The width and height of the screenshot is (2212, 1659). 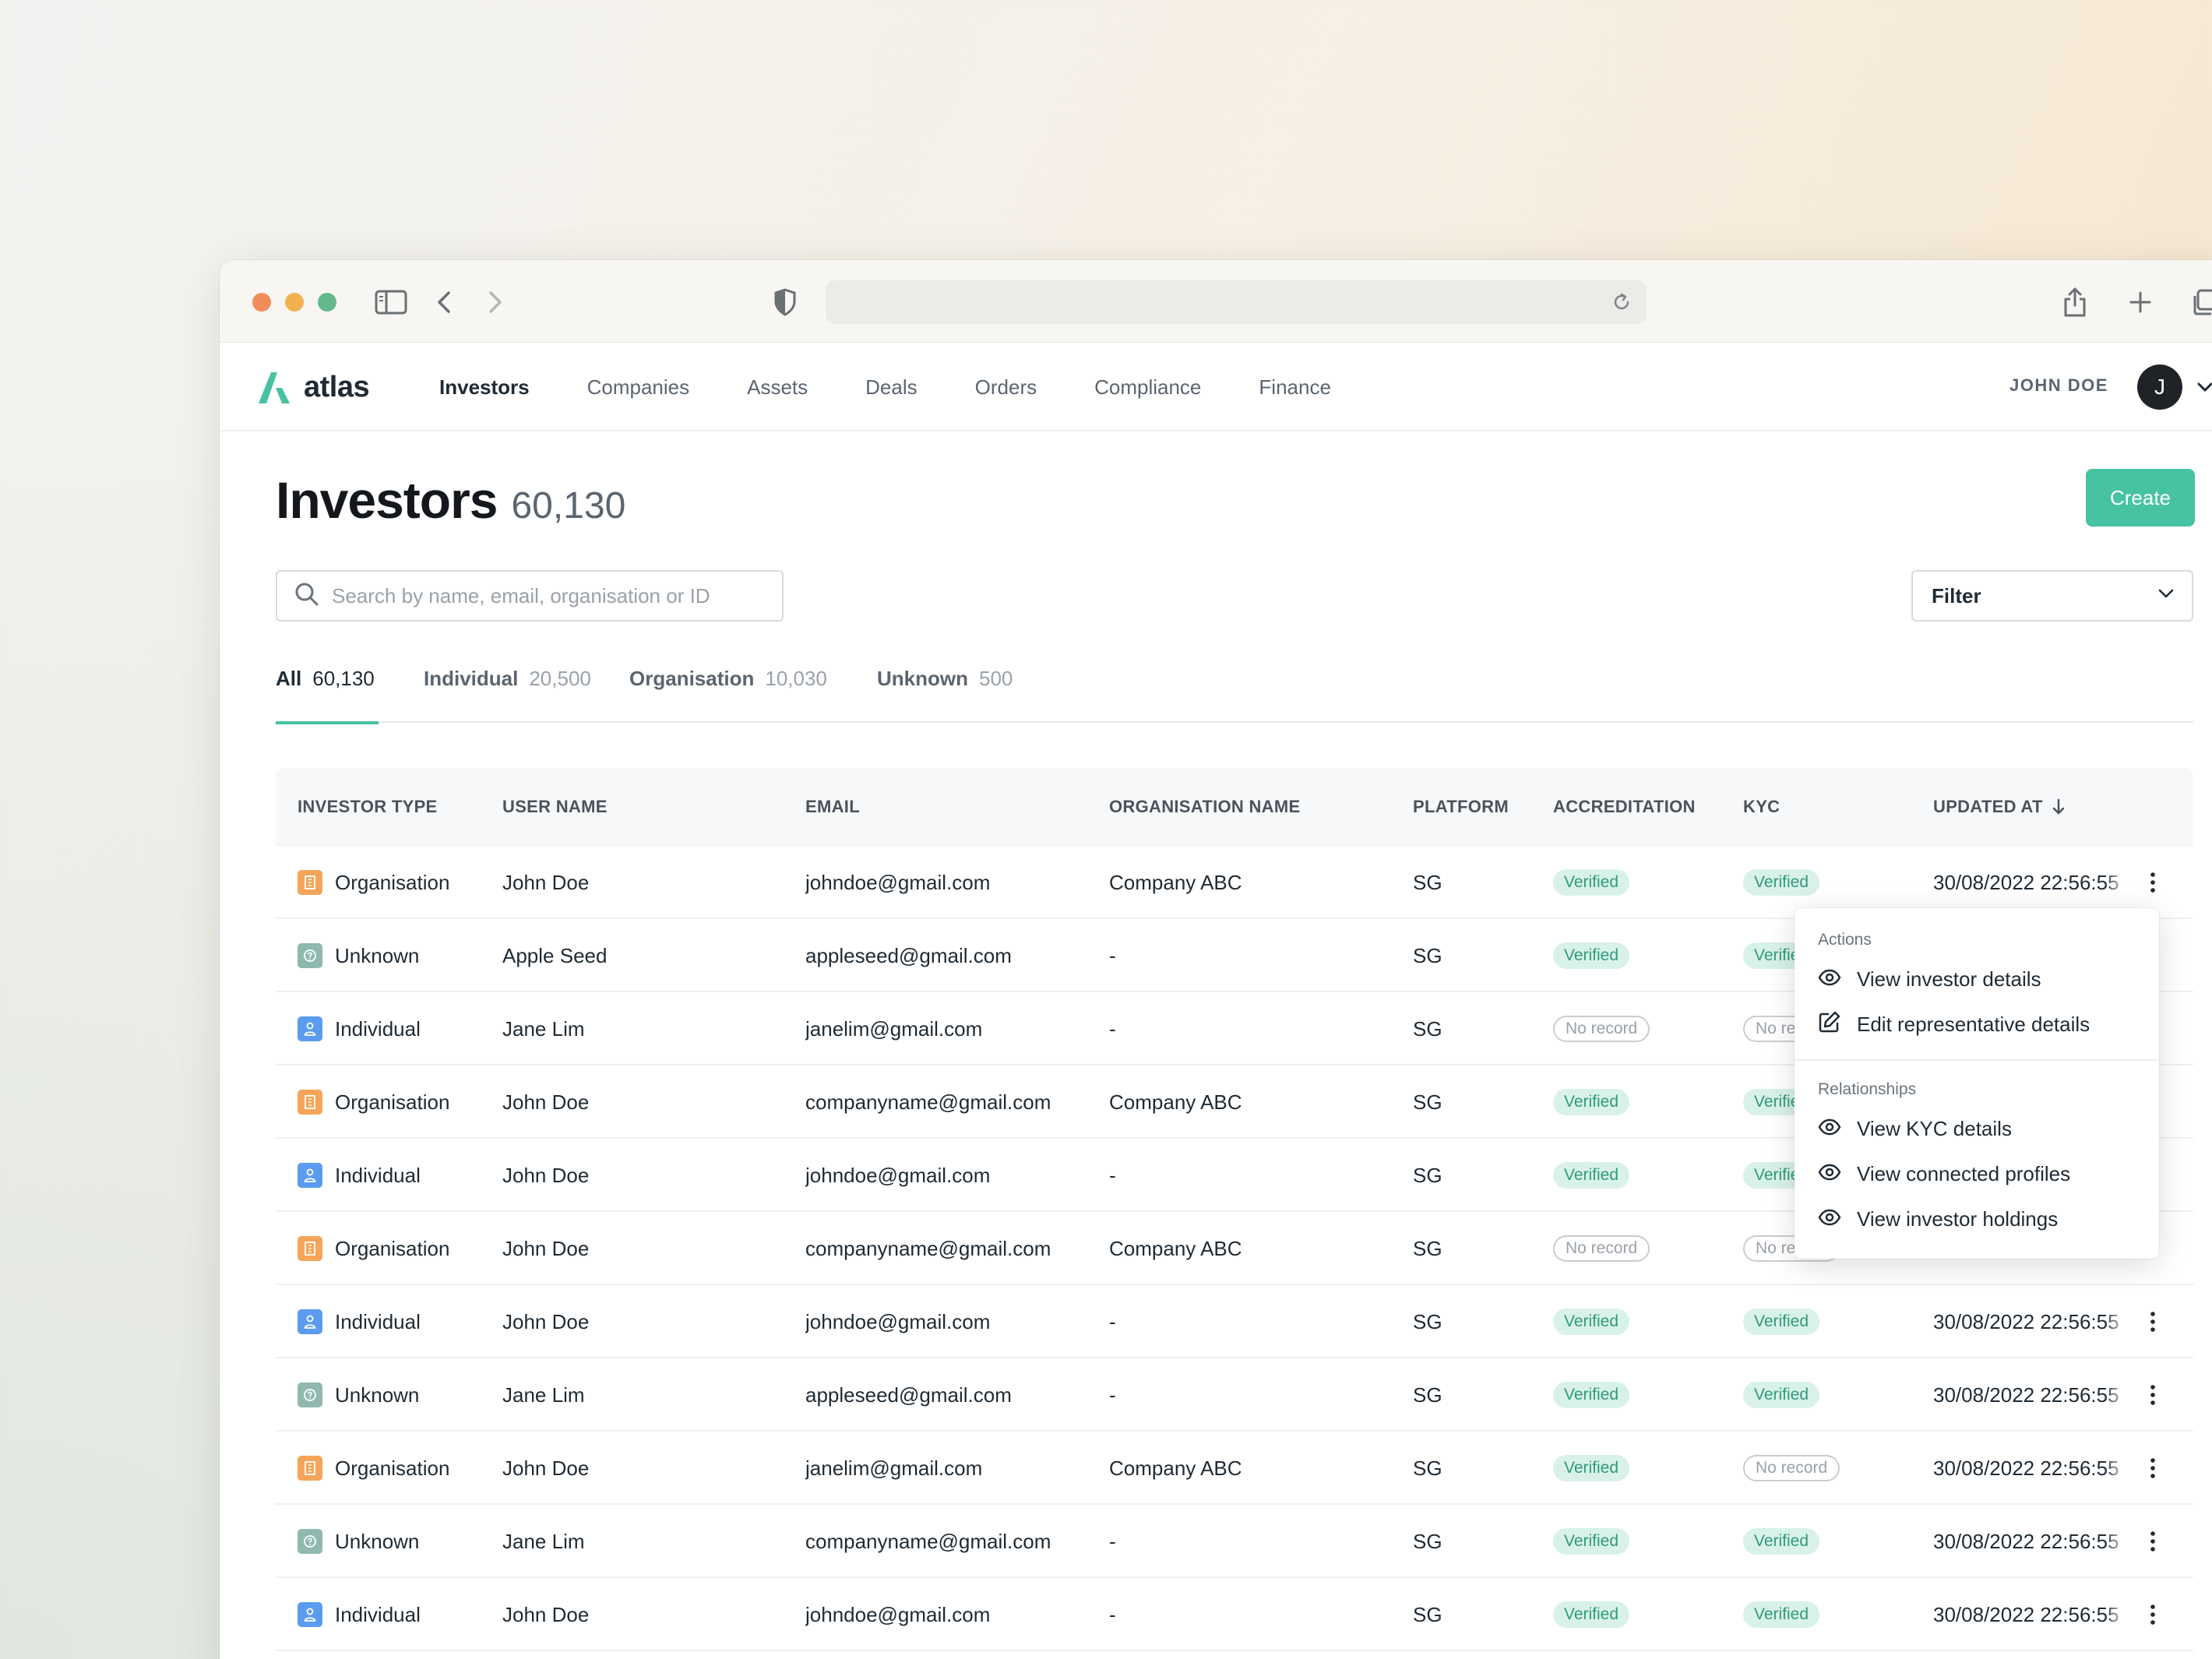 I want to click on cell-kyc: Verified, so click(x=1781, y=1395).